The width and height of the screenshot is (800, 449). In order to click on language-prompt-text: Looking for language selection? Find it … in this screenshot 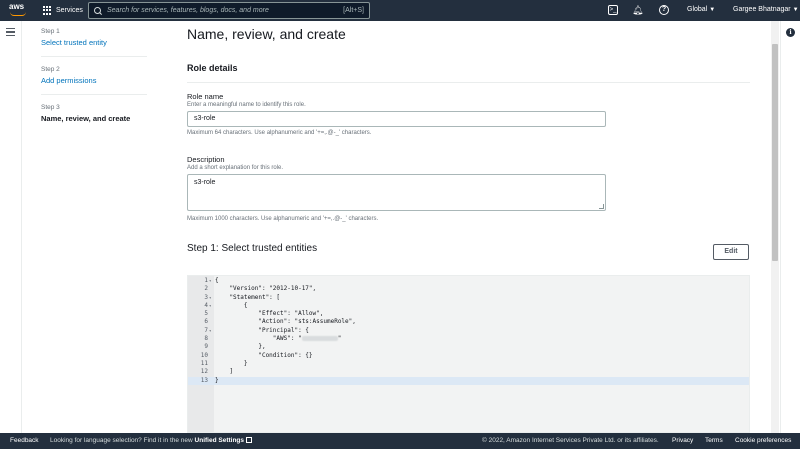, I will do `click(121, 440)`.